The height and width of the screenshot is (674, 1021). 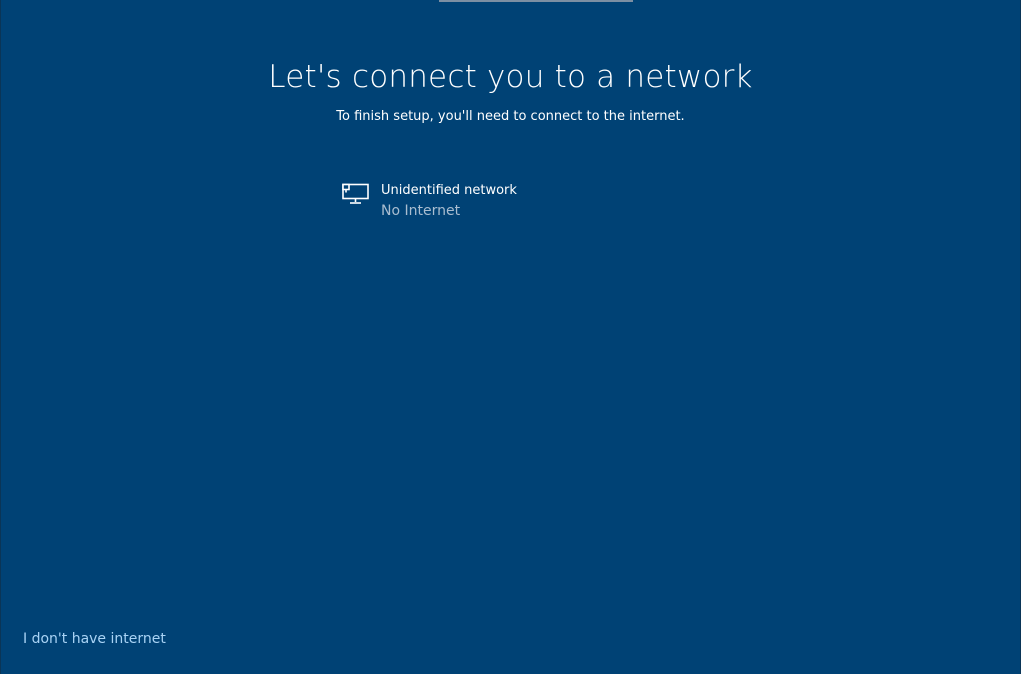 I want to click on network-status: No Internet, so click(x=421, y=211).